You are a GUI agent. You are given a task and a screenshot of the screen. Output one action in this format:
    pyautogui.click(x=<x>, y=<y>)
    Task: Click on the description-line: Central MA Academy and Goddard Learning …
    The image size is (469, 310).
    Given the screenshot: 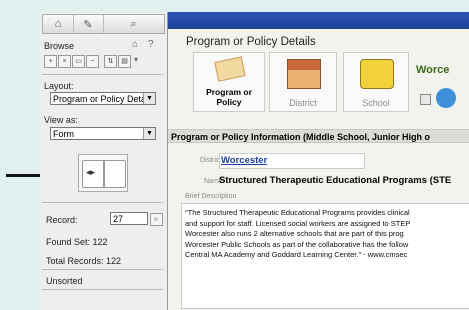 What is the action you would take?
    pyautogui.click(x=296, y=254)
    